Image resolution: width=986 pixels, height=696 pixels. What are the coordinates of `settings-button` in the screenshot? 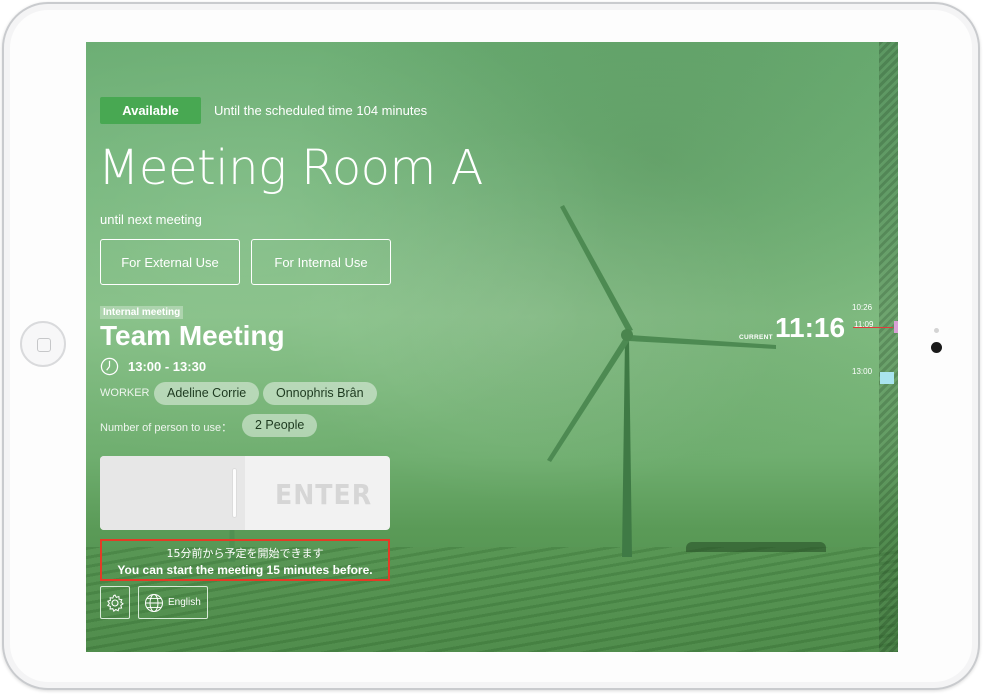 It's located at (115, 602).